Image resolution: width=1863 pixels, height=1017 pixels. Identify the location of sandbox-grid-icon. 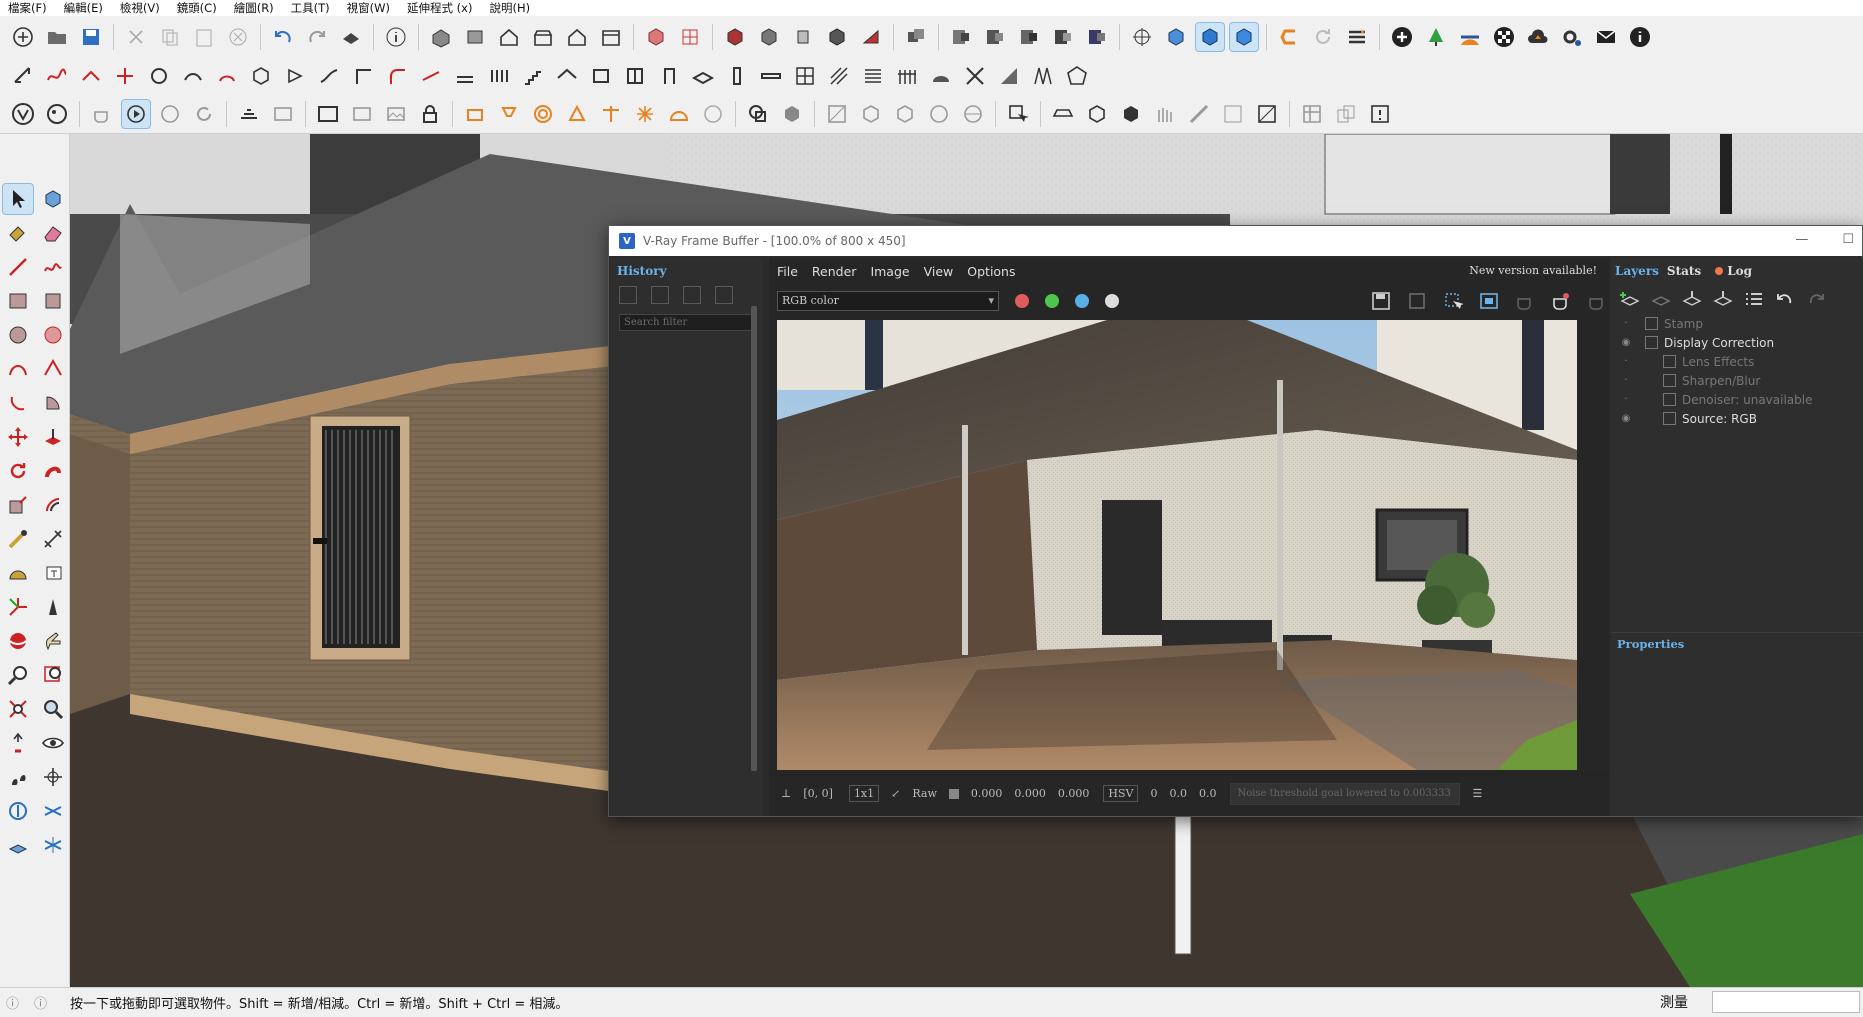
(53, 811).